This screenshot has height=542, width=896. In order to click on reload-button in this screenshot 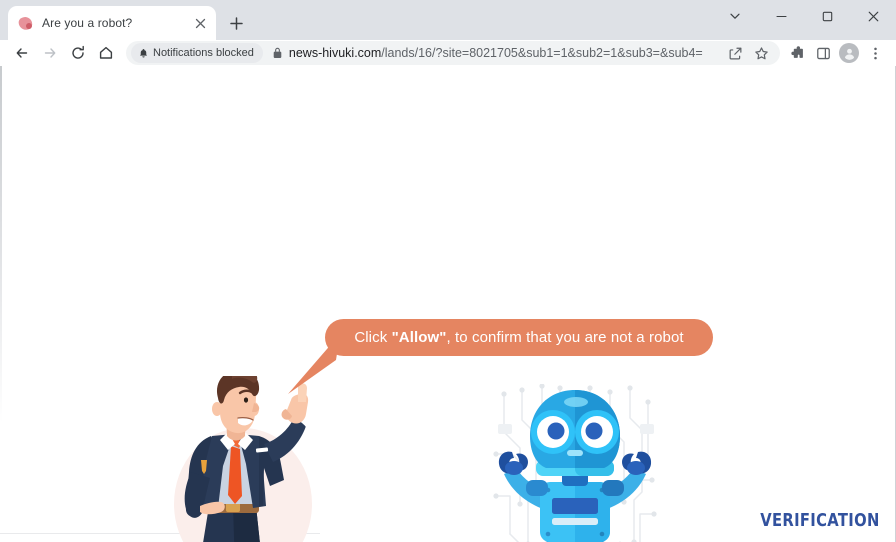, I will do `click(78, 53)`.